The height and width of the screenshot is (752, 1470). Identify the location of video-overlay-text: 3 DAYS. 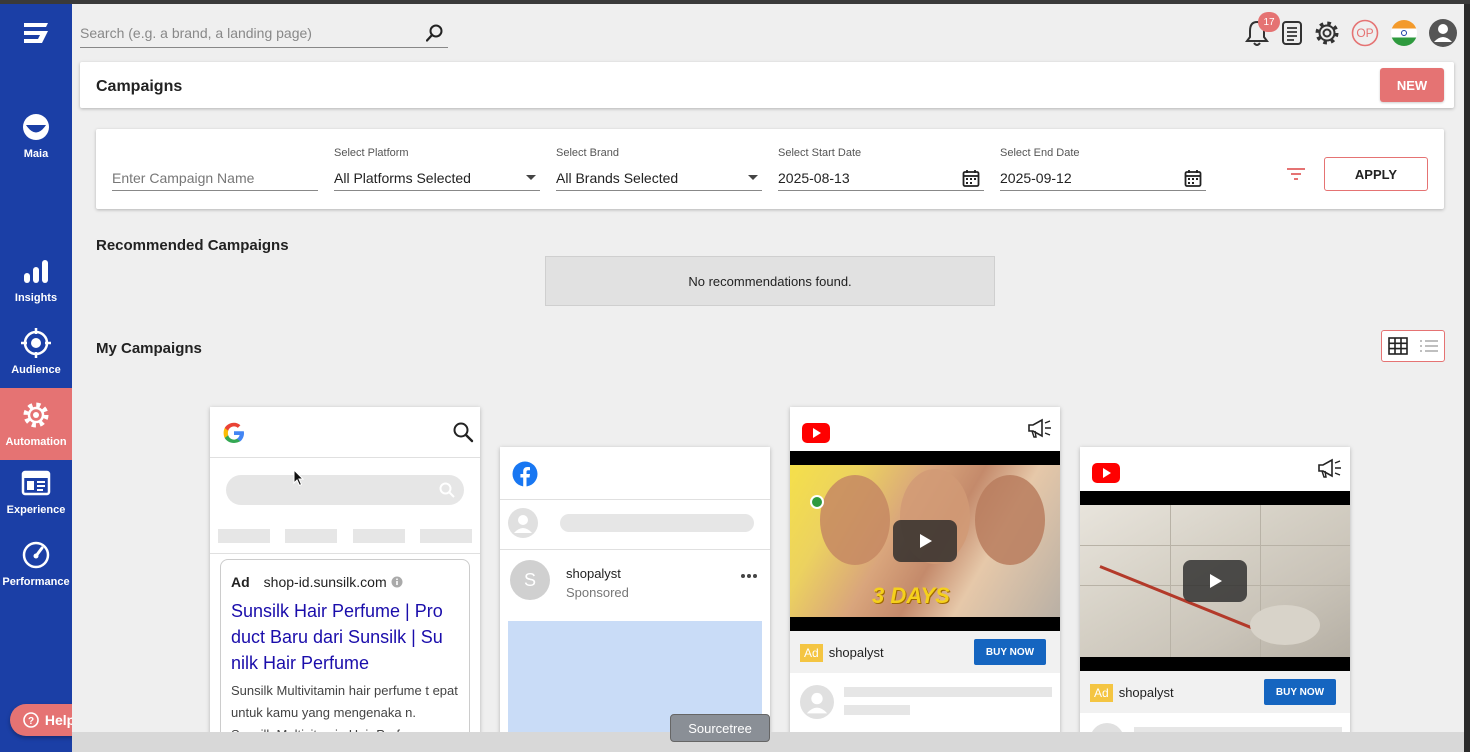
(911, 595).